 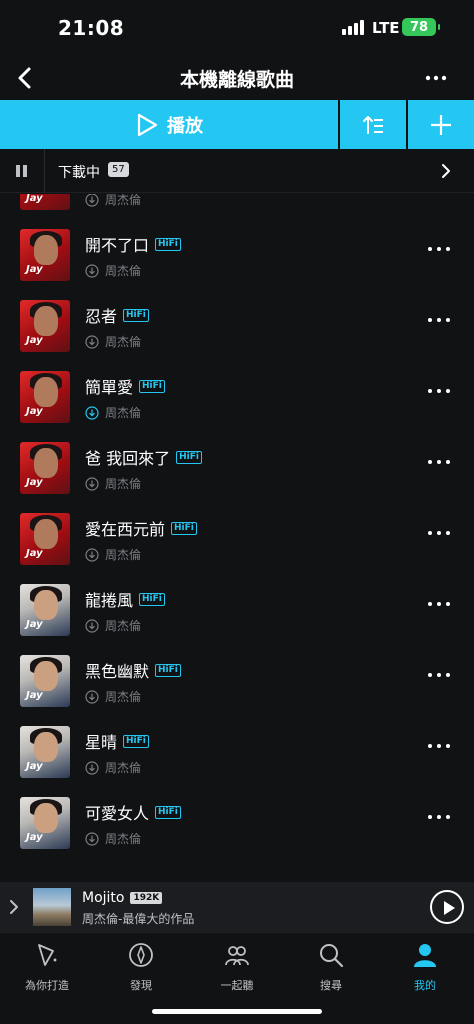 I want to click on tab-discover: 發現, so click(x=141, y=967).